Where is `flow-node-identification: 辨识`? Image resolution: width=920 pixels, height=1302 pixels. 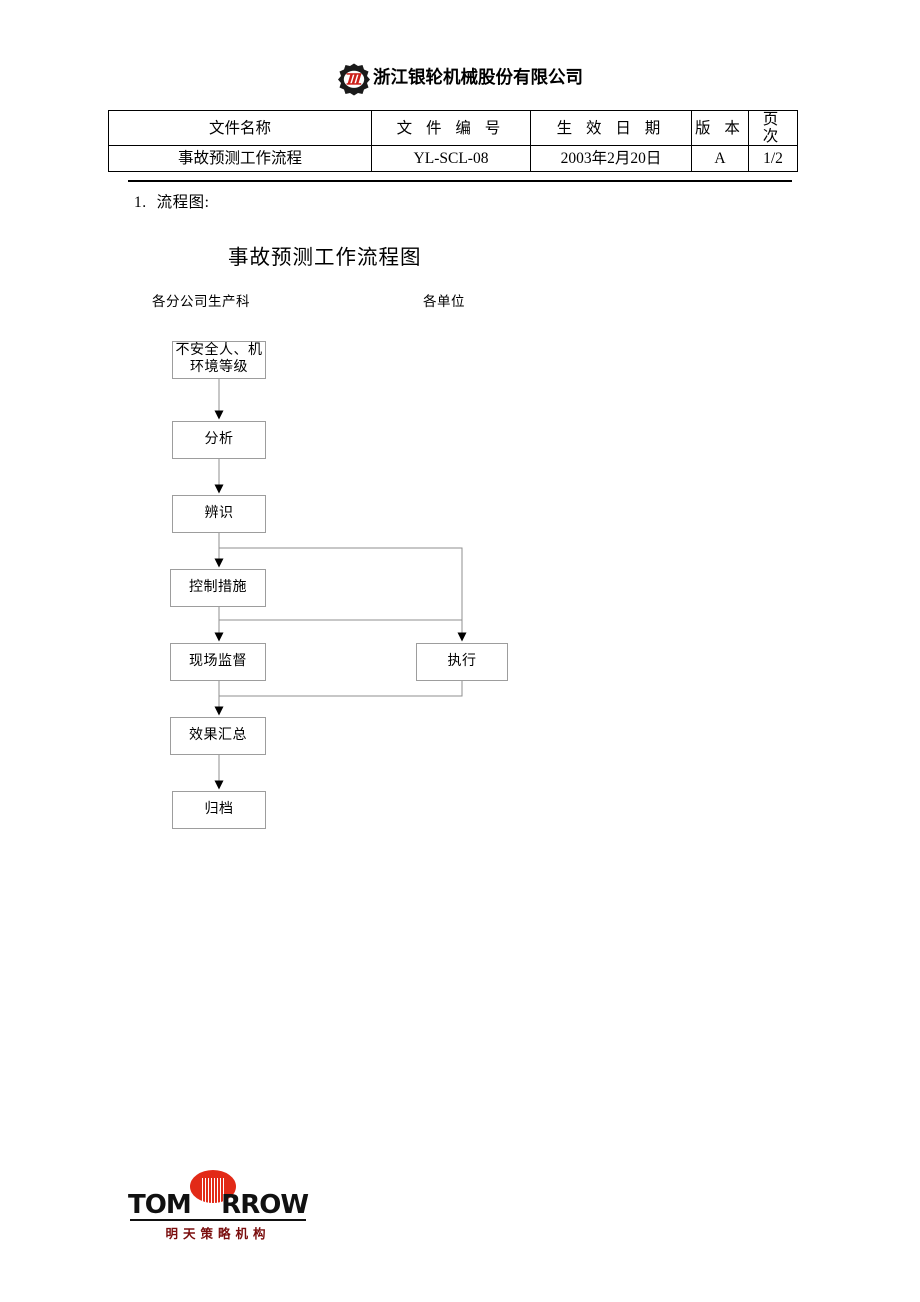 flow-node-identification: 辨识 is located at coordinates (219, 514).